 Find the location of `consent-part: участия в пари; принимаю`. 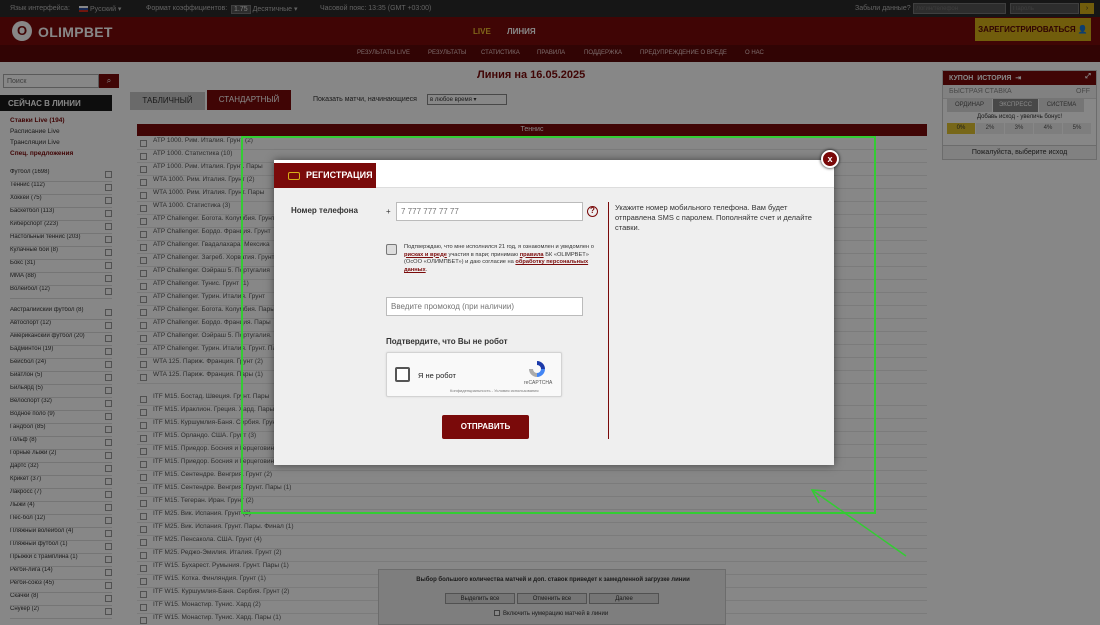

consent-part: участия в пари; принимаю is located at coordinates (483, 254).